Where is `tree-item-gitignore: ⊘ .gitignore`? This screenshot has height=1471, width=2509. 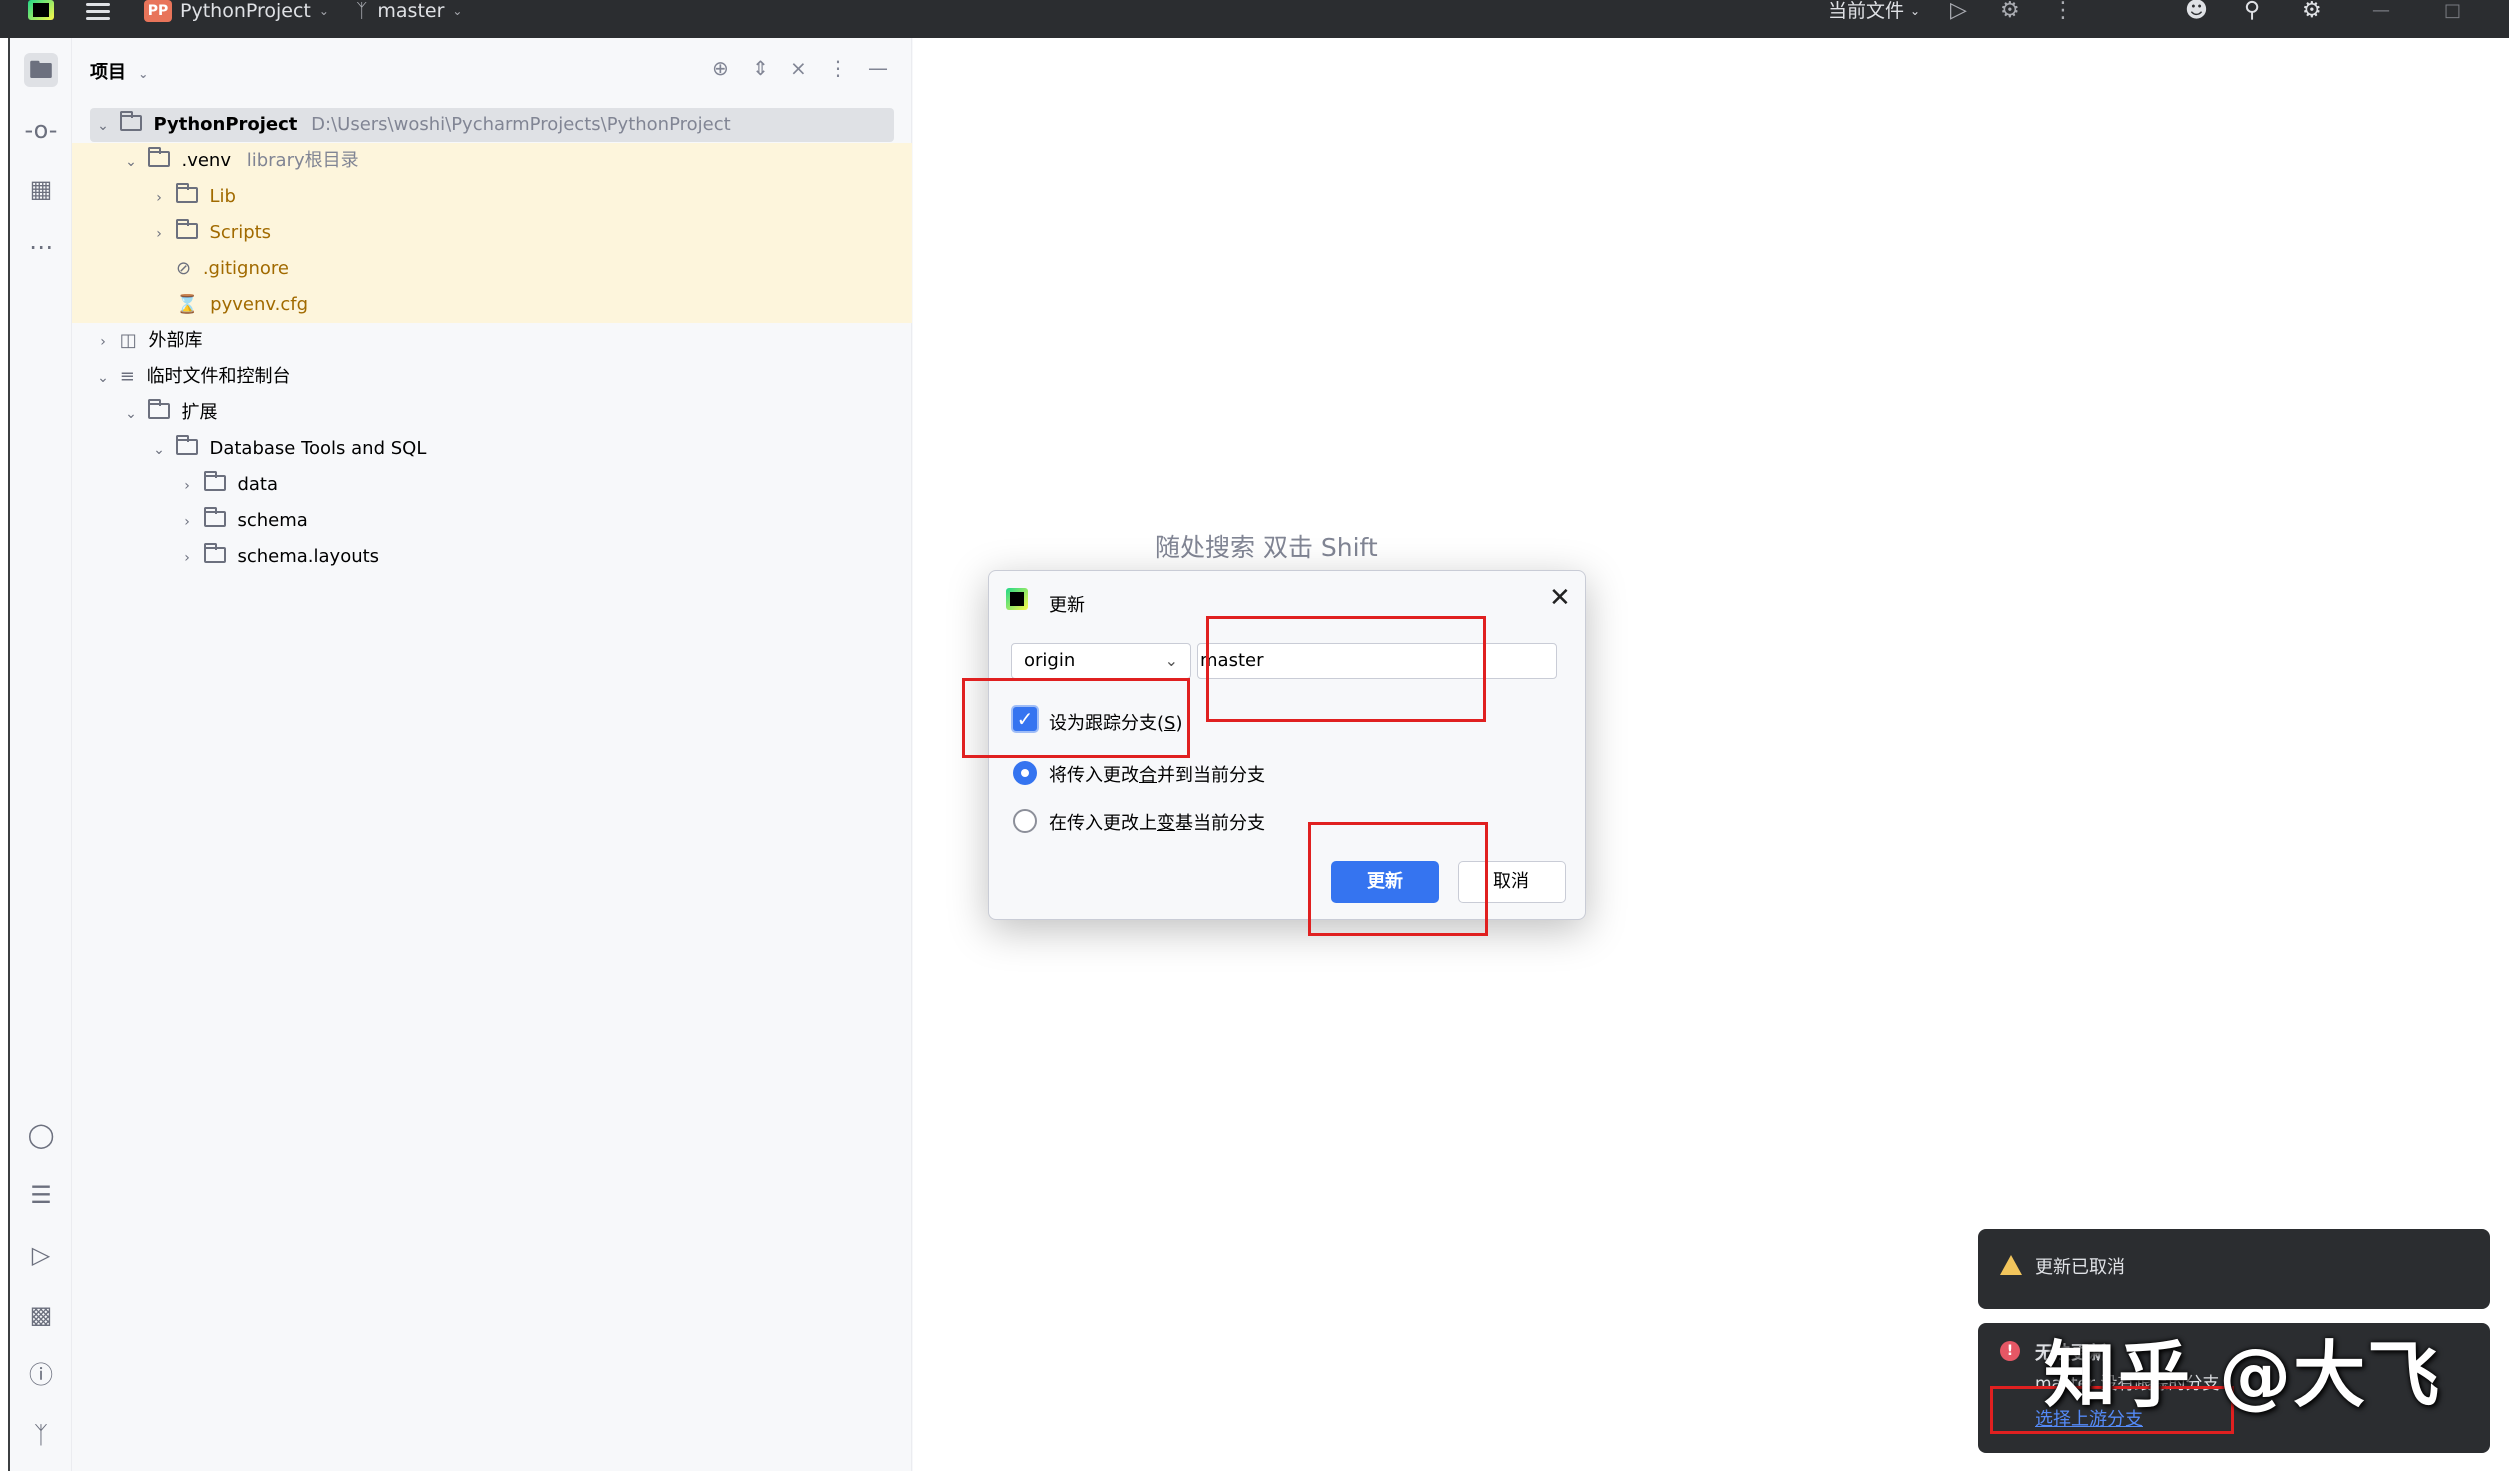 tree-item-gitignore: ⊘ .gitignore is located at coordinates (232, 269).